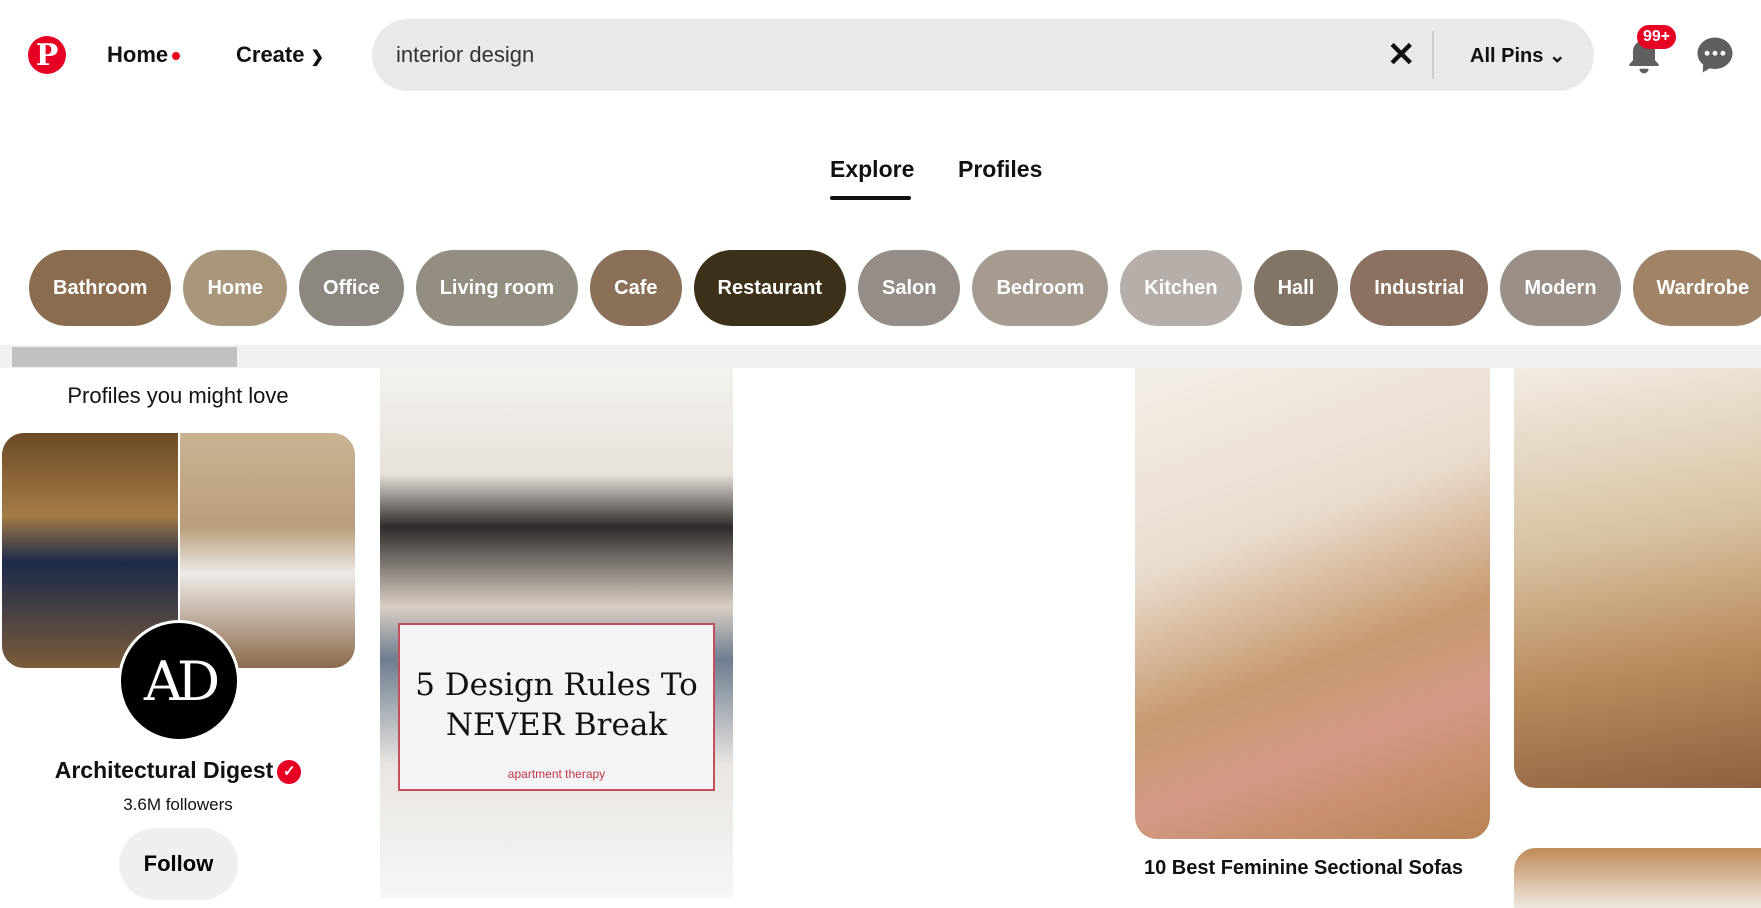 The height and width of the screenshot is (908, 1761). What do you see at coordinates (138, 54) in the screenshot?
I see `home-label: Home` at bounding box center [138, 54].